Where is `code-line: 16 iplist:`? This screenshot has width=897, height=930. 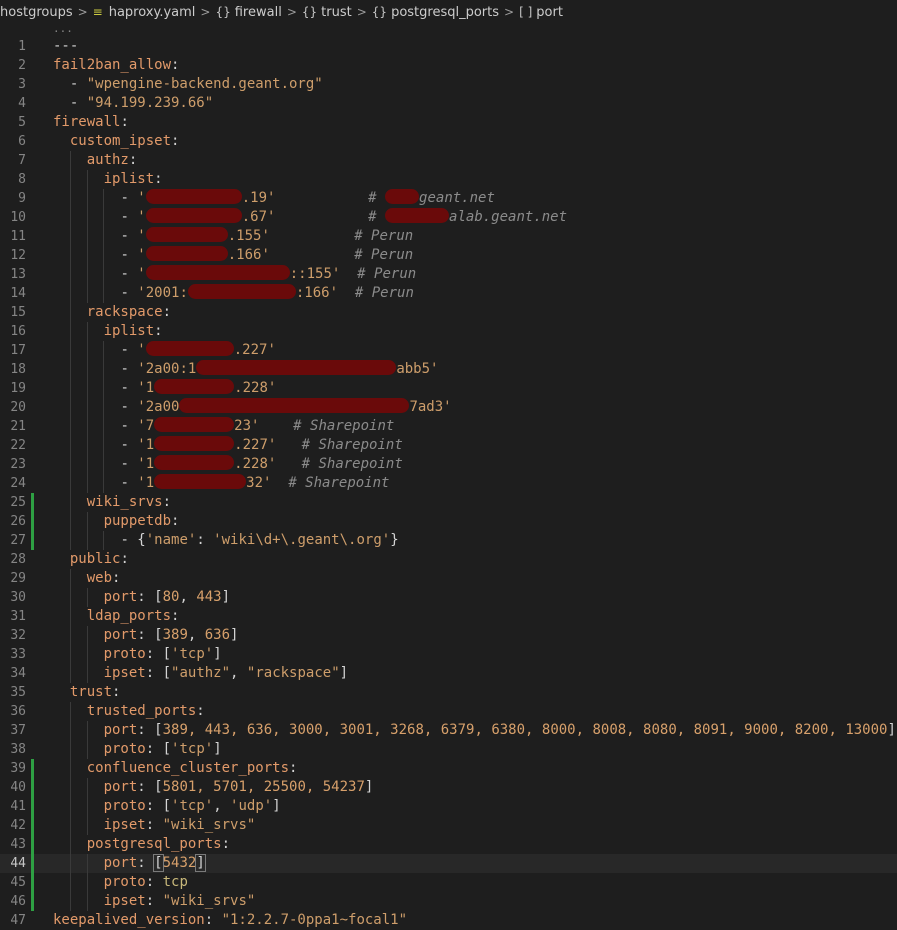 code-line: 16 iplist: is located at coordinates (448, 331).